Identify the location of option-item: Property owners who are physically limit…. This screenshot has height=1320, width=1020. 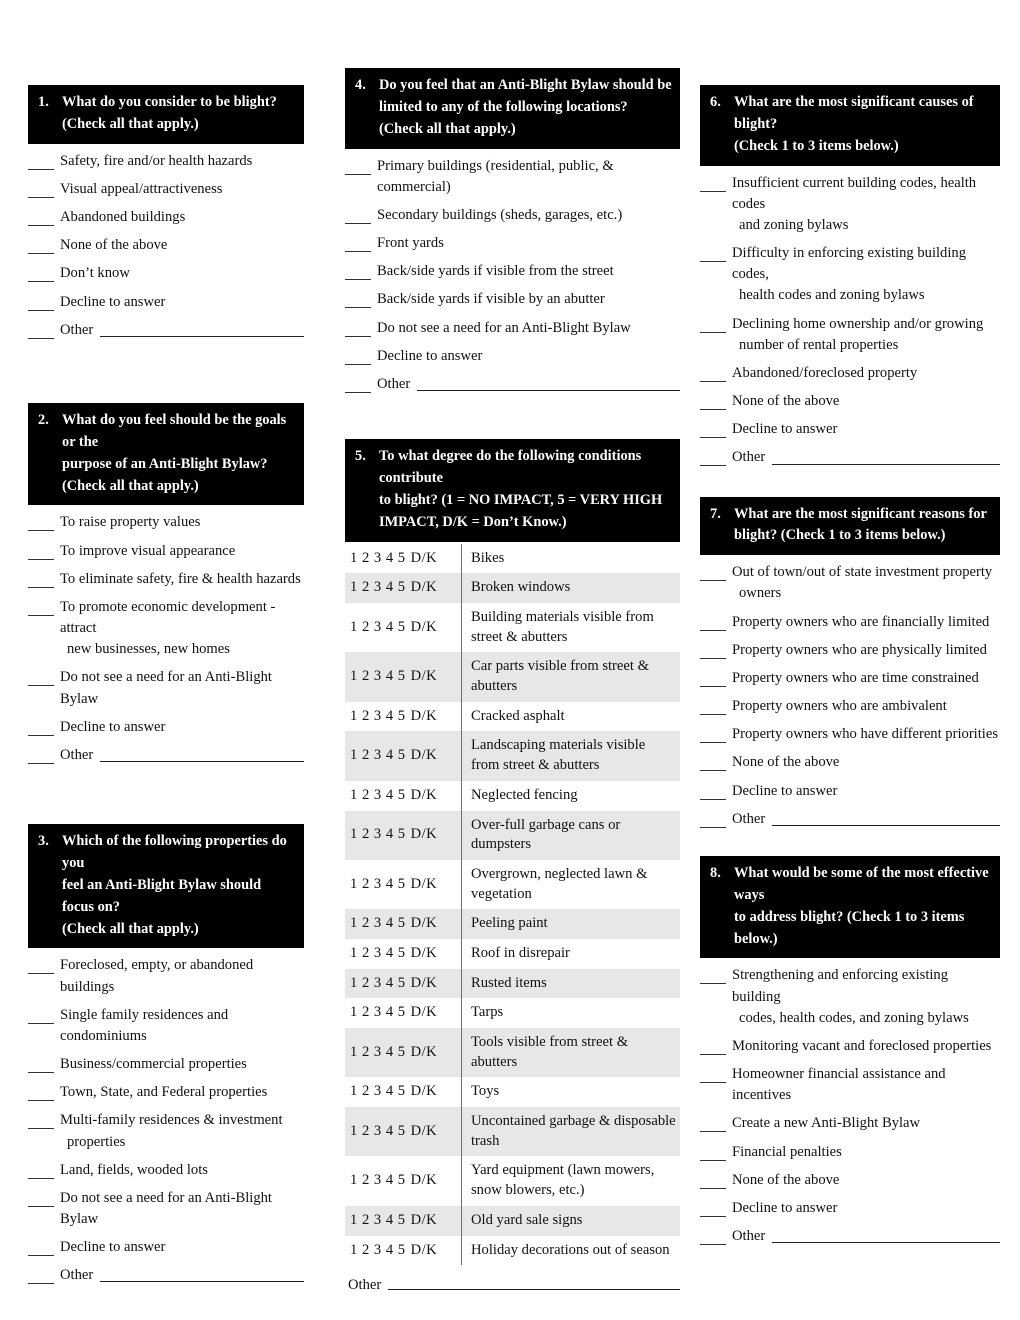
(850, 647).